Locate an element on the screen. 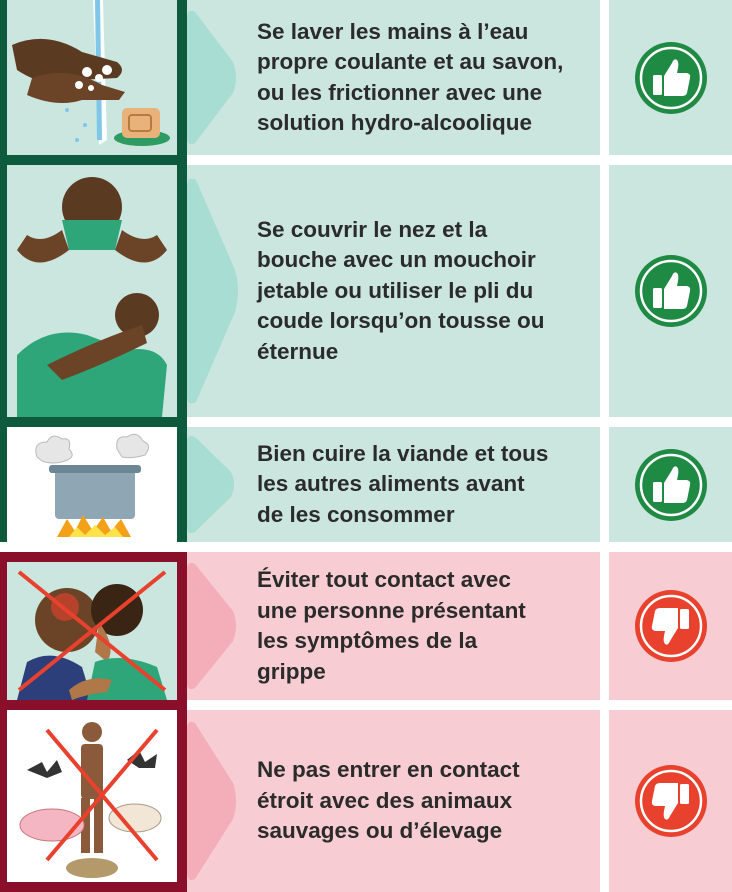 This screenshot has height=892, width=732. sick-contact-illustration is located at coordinates (92, 631).